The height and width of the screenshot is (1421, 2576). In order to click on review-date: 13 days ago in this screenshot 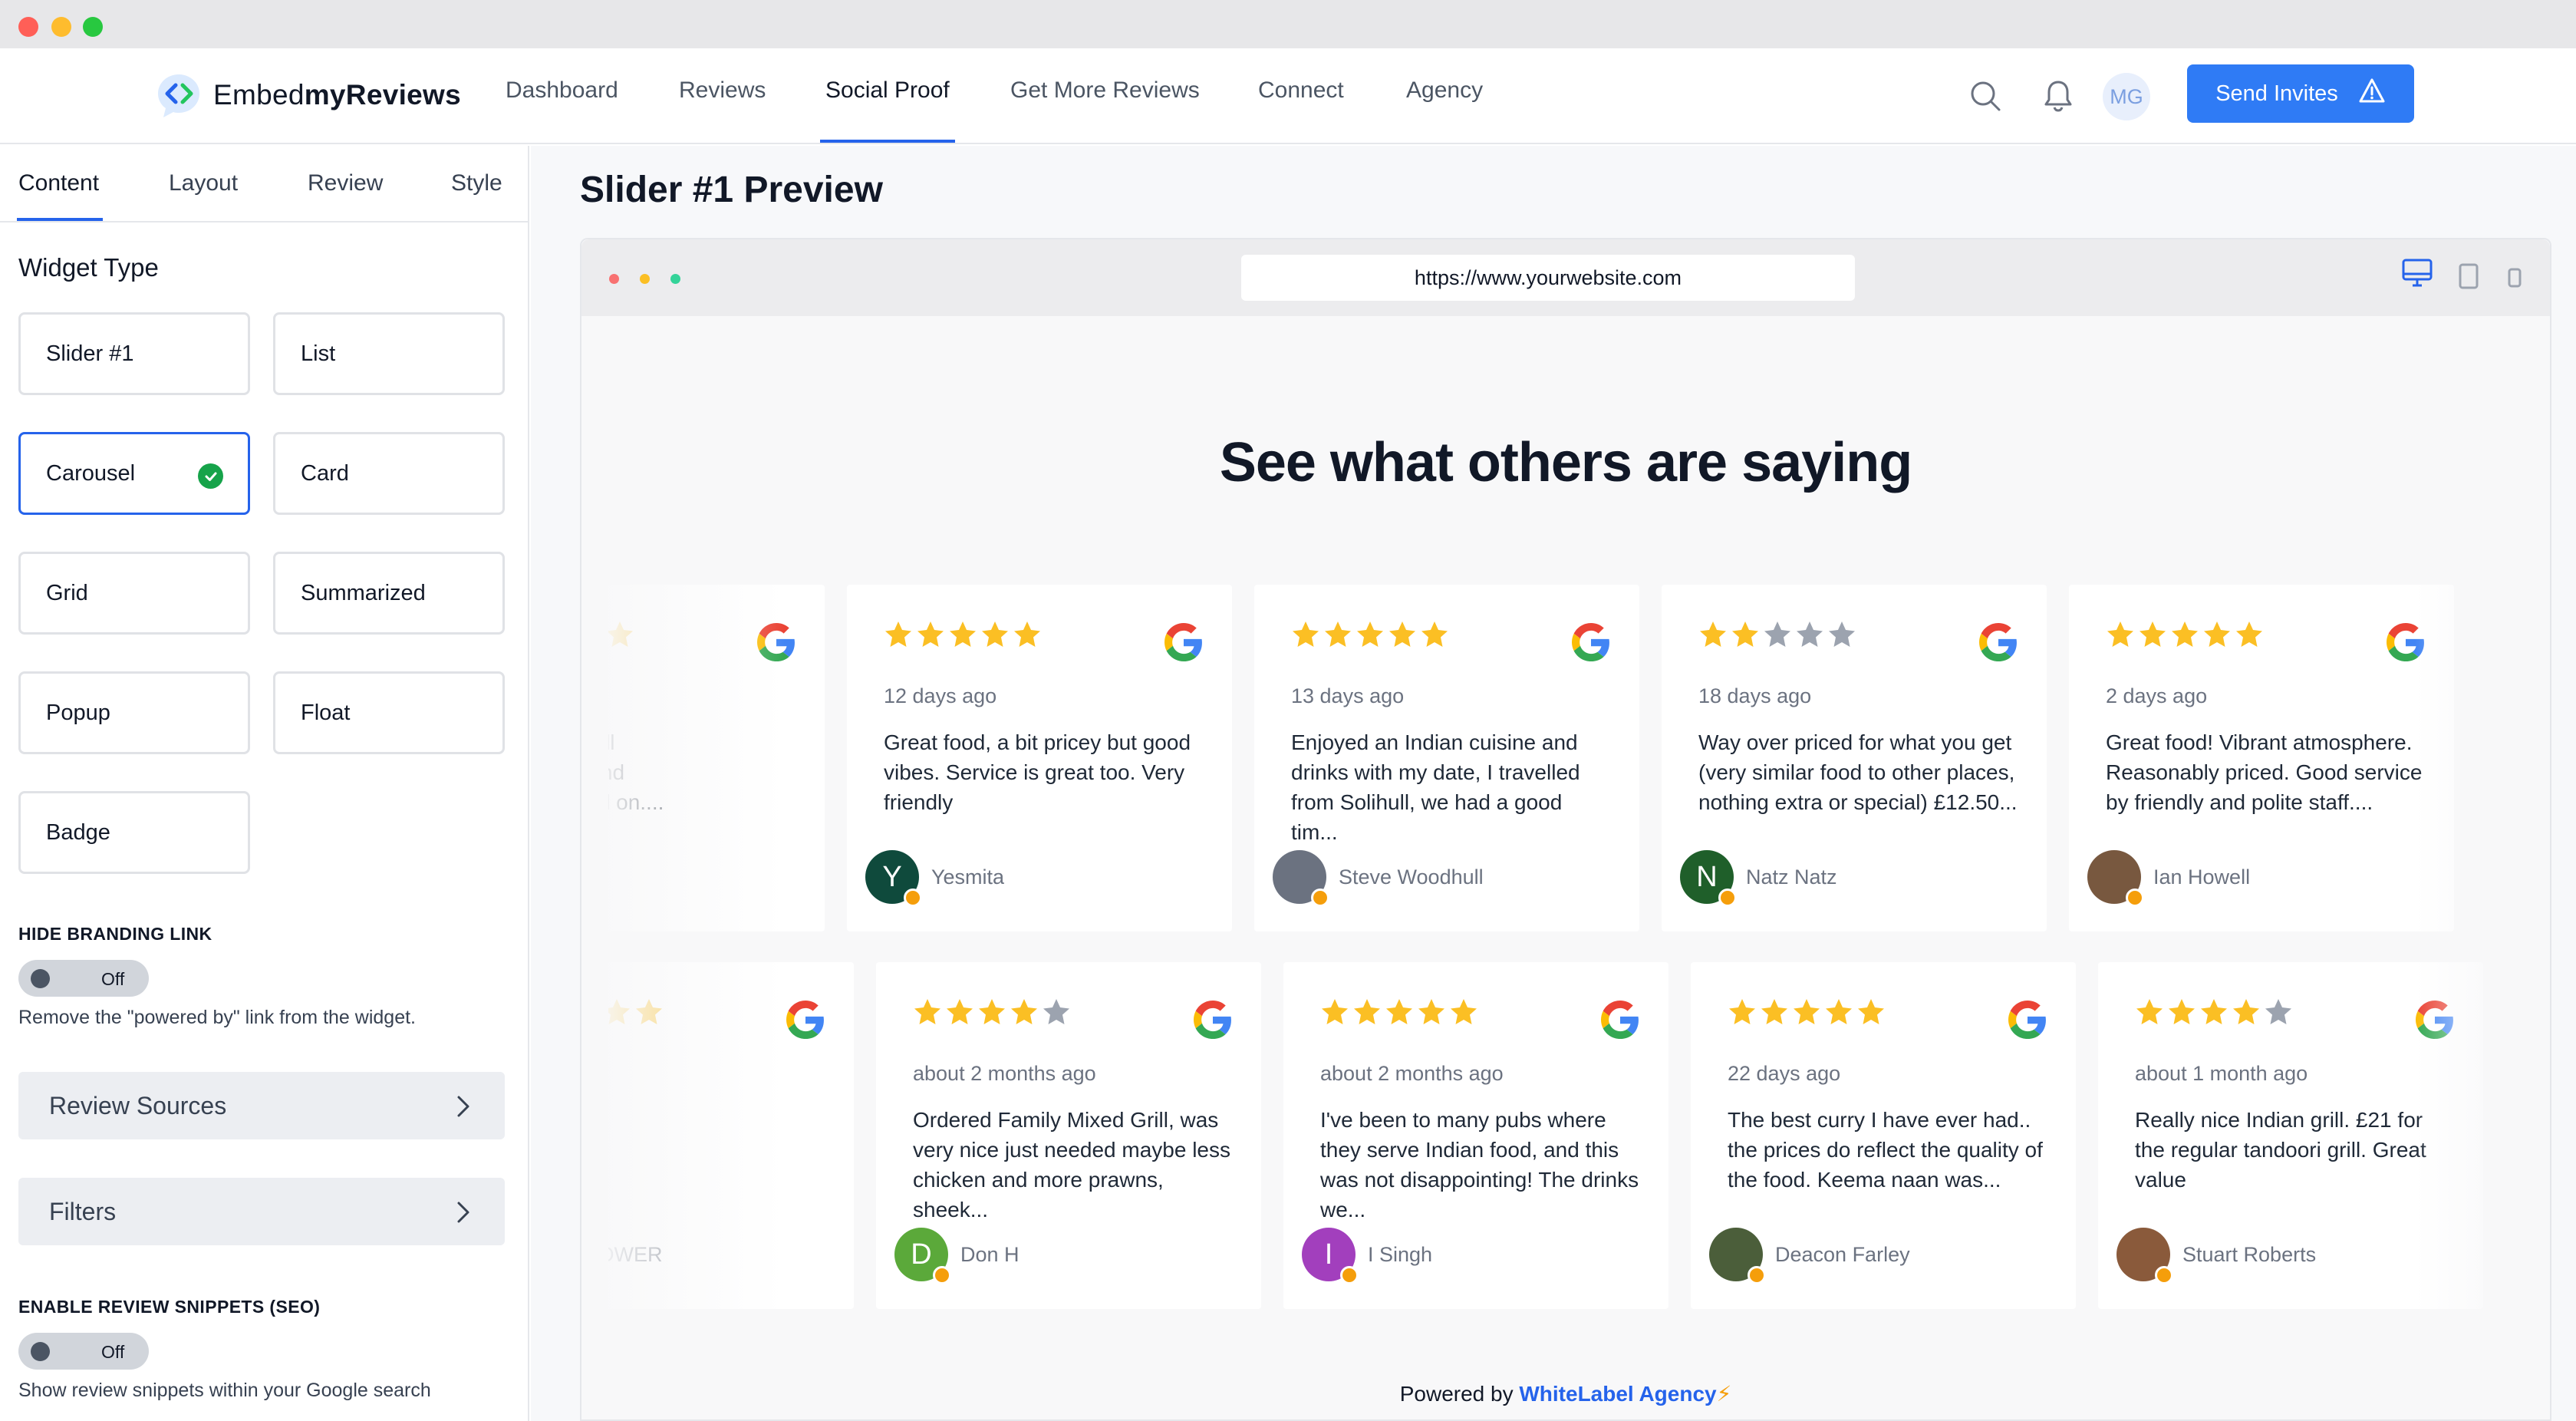, I will do `click(1348, 695)`.